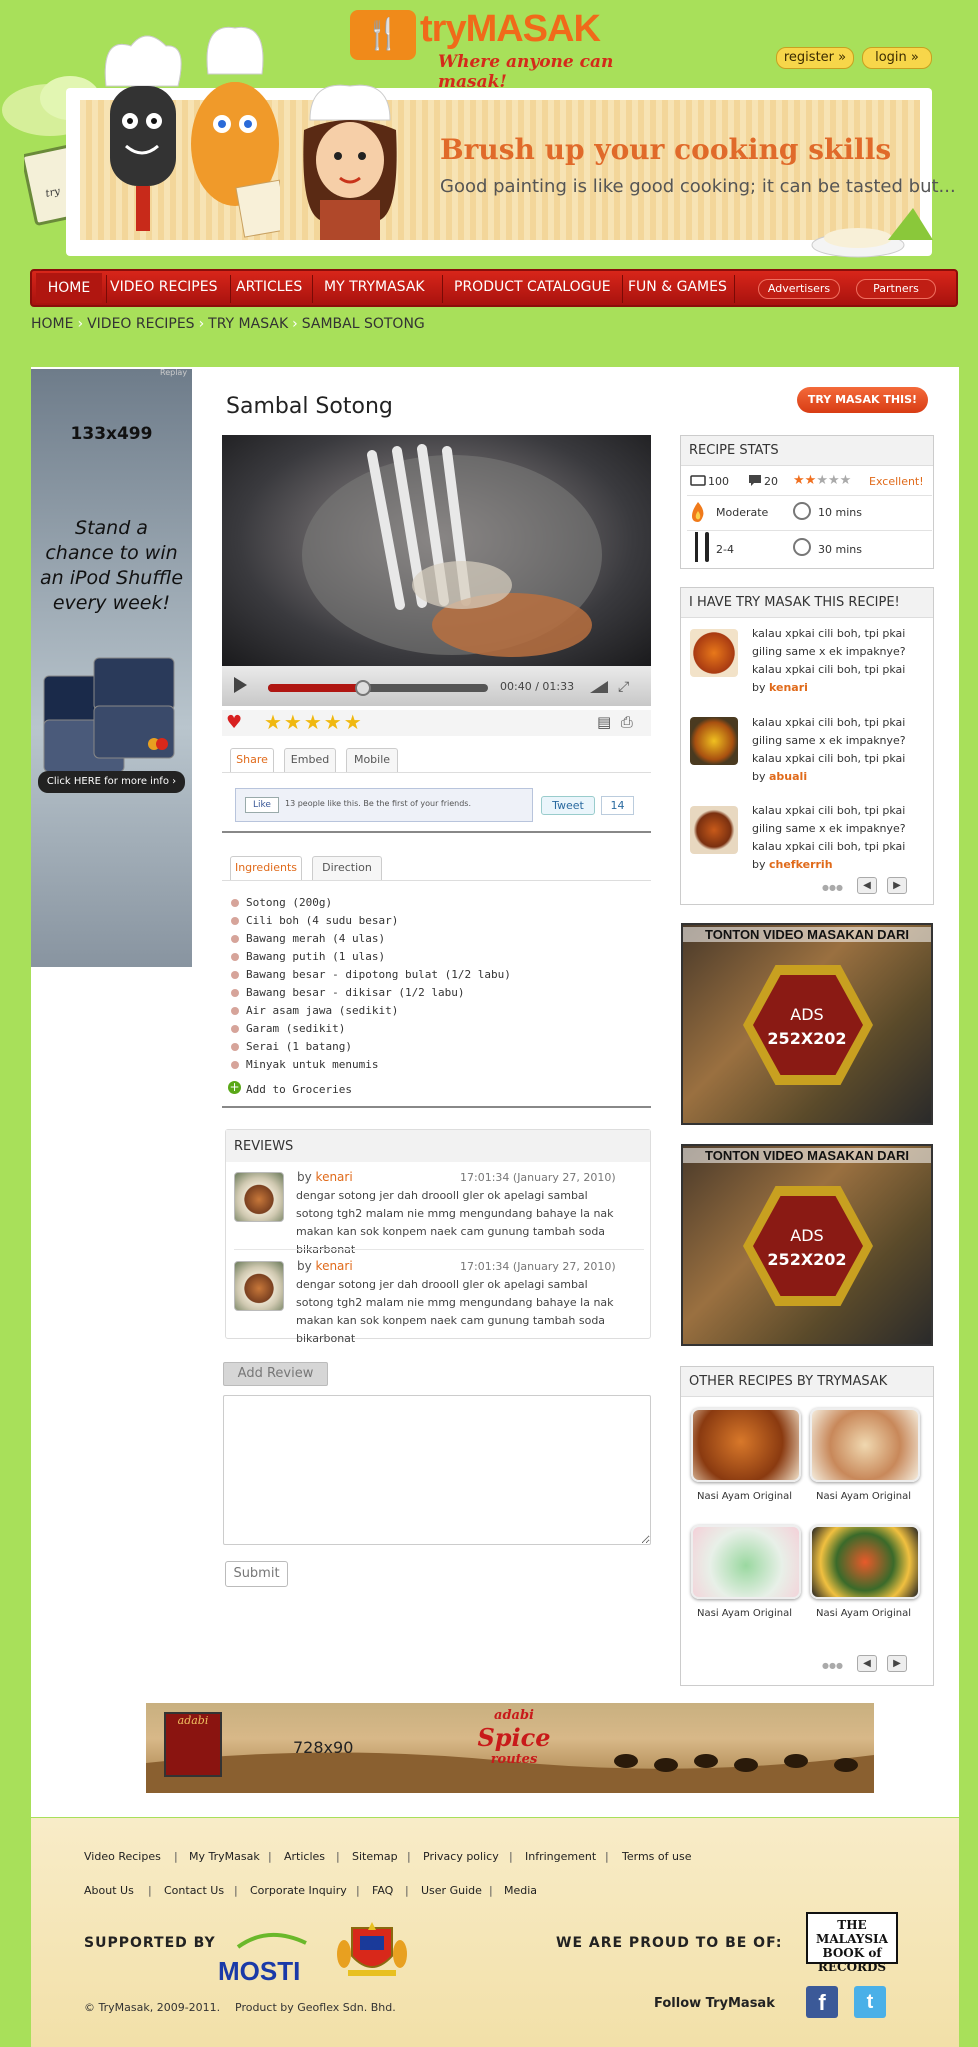 This screenshot has width=978, height=2047. Describe the element at coordinates (298, 1890) in the screenshot. I see `footer-link: Corporate Inquiry` at that location.